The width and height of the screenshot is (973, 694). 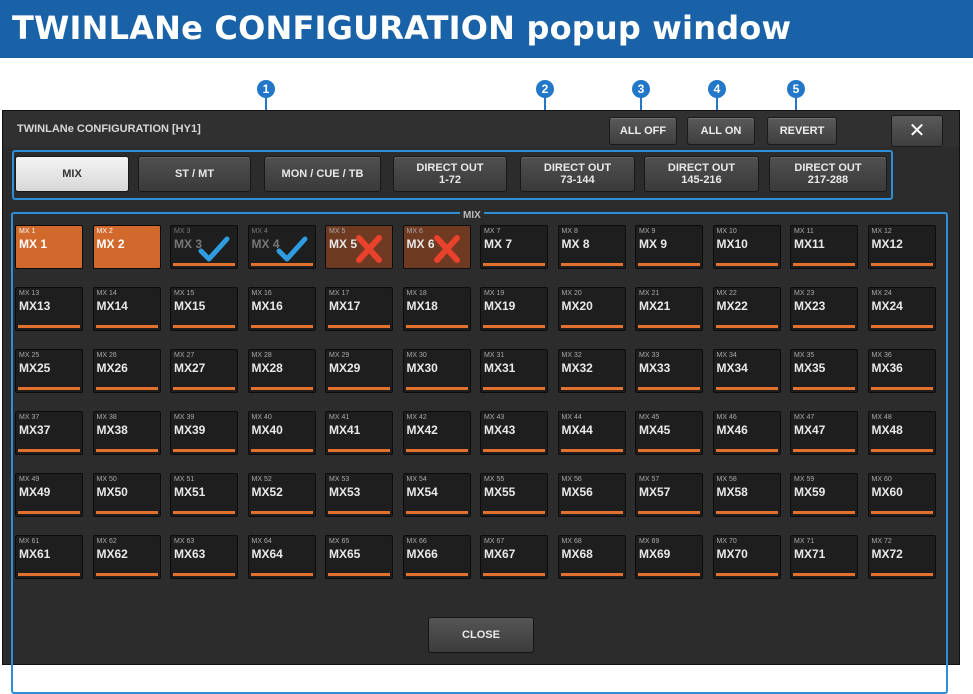 I want to click on close-button: CLOSE, so click(x=481, y=635).